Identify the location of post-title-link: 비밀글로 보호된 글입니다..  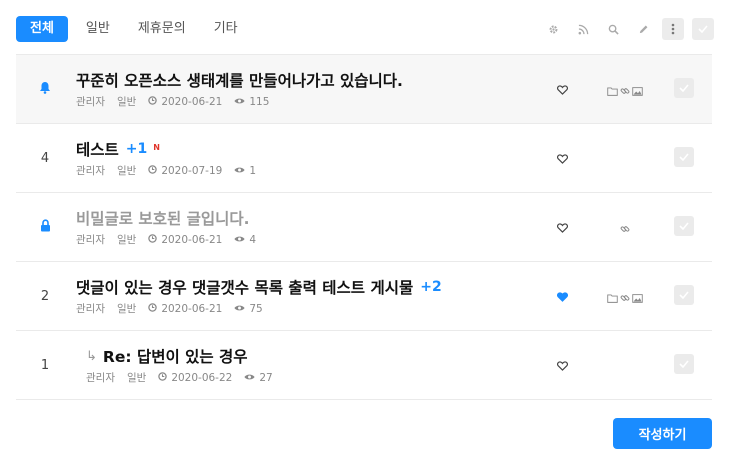
(163, 218).